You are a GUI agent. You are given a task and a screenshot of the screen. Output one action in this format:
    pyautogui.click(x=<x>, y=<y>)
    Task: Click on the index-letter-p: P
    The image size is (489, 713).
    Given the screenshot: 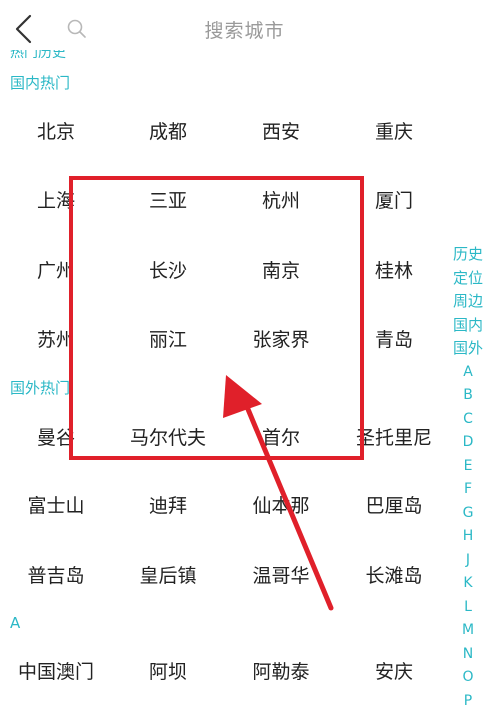 What is the action you would take?
    pyautogui.click(x=468, y=701)
    